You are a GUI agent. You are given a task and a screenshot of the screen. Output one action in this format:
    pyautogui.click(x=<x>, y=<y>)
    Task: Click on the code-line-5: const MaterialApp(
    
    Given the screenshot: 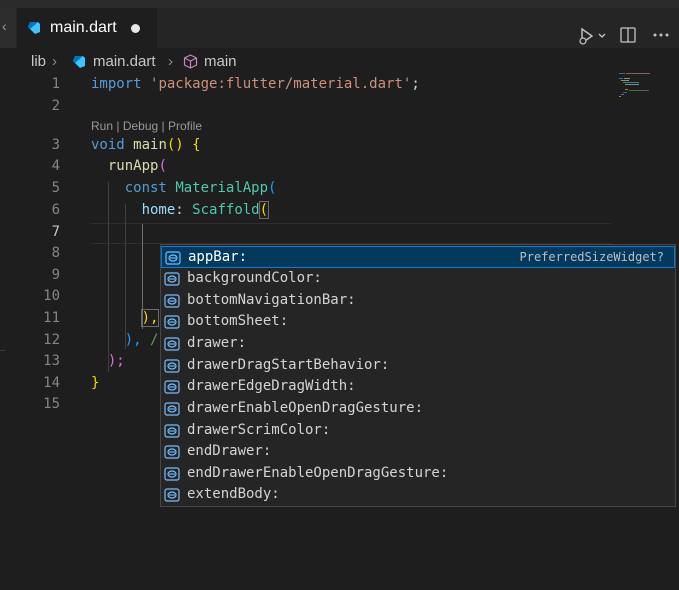 What is the action you would take?
    pyautogui.click(x=200, y=188)
    